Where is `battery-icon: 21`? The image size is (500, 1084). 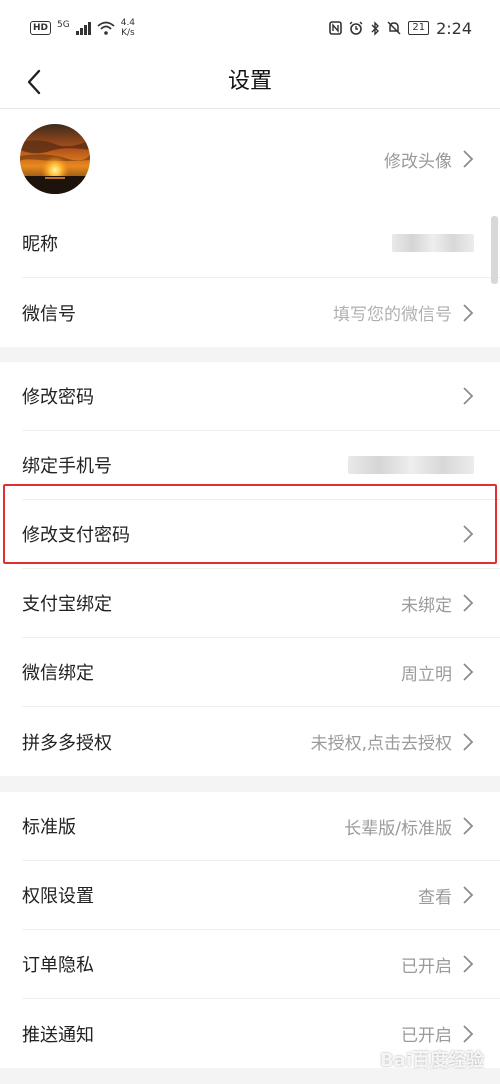
battery-icon: 21 is located at coordinates (419, 28).